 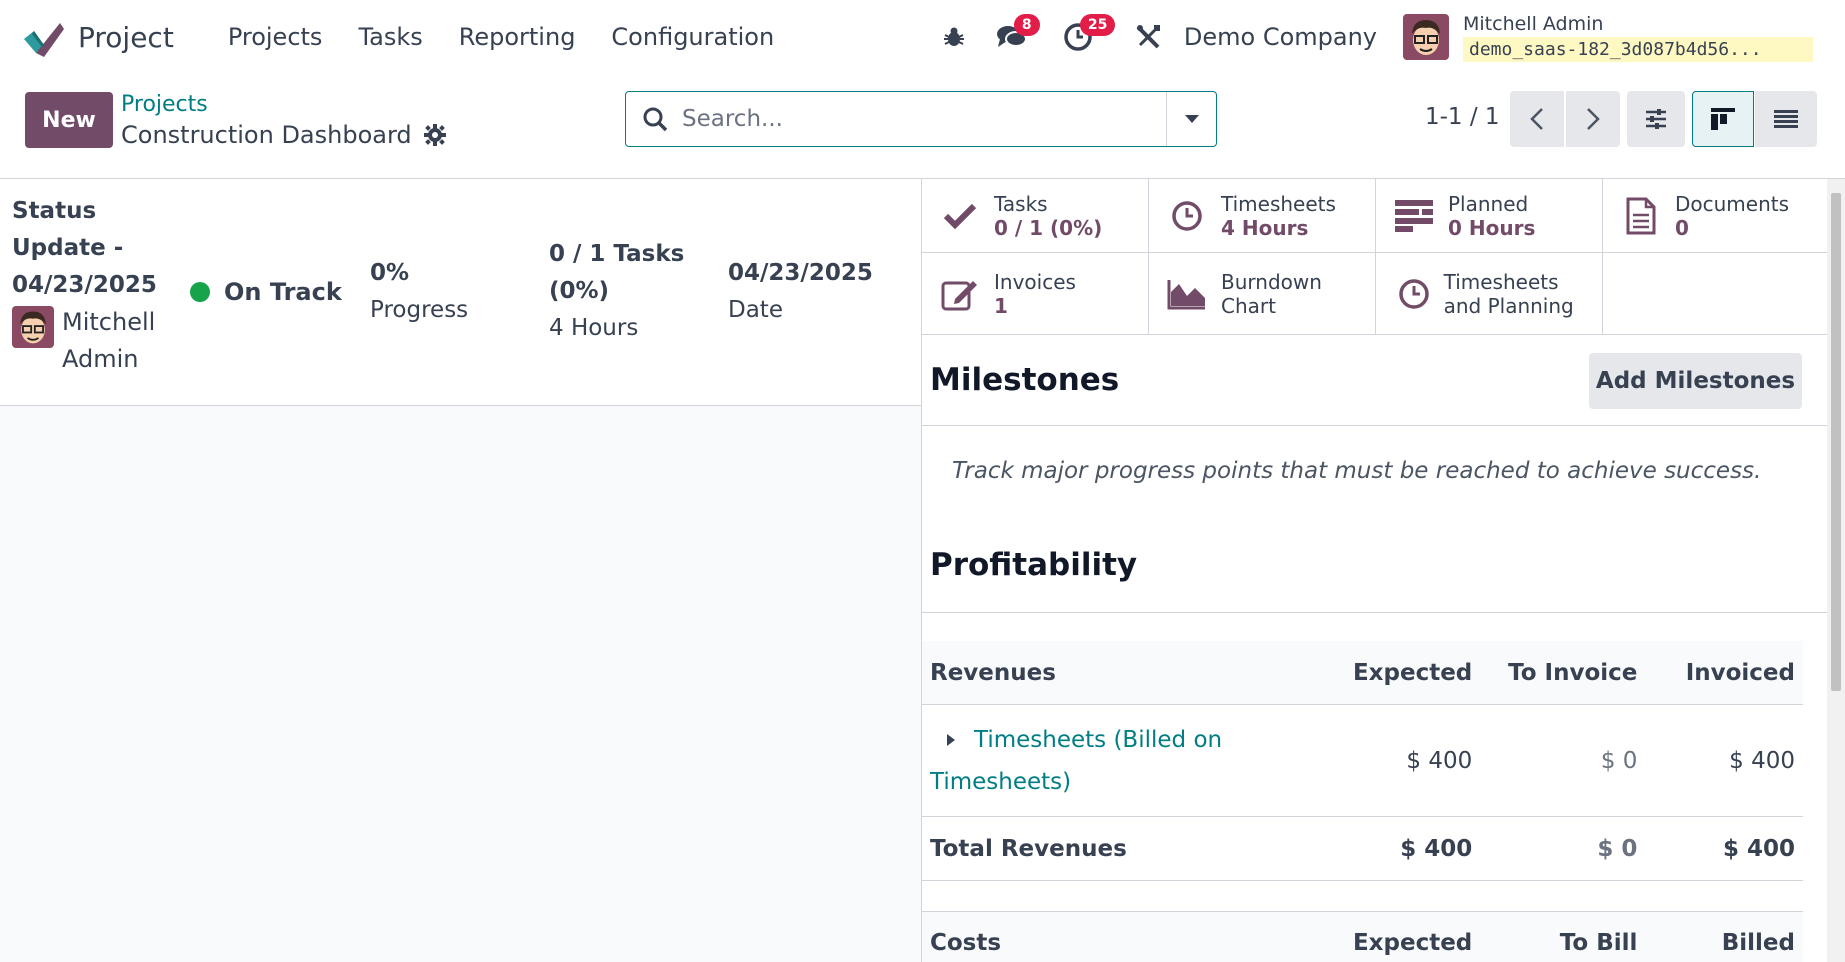 I want to click on project-app-icon, so click(x=44, y=40).